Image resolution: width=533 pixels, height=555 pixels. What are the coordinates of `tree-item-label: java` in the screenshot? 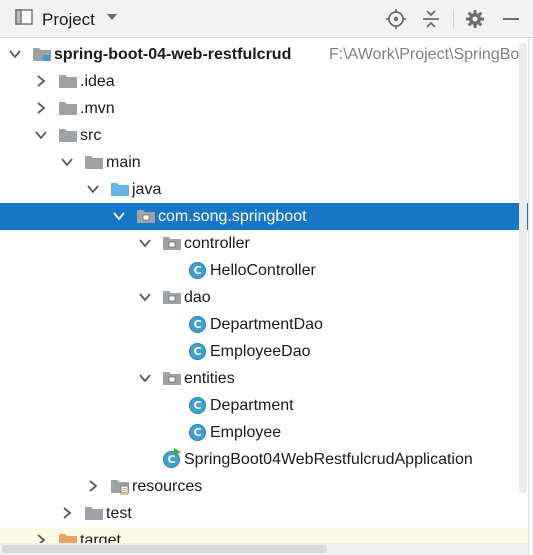 It's located at (147, 189).